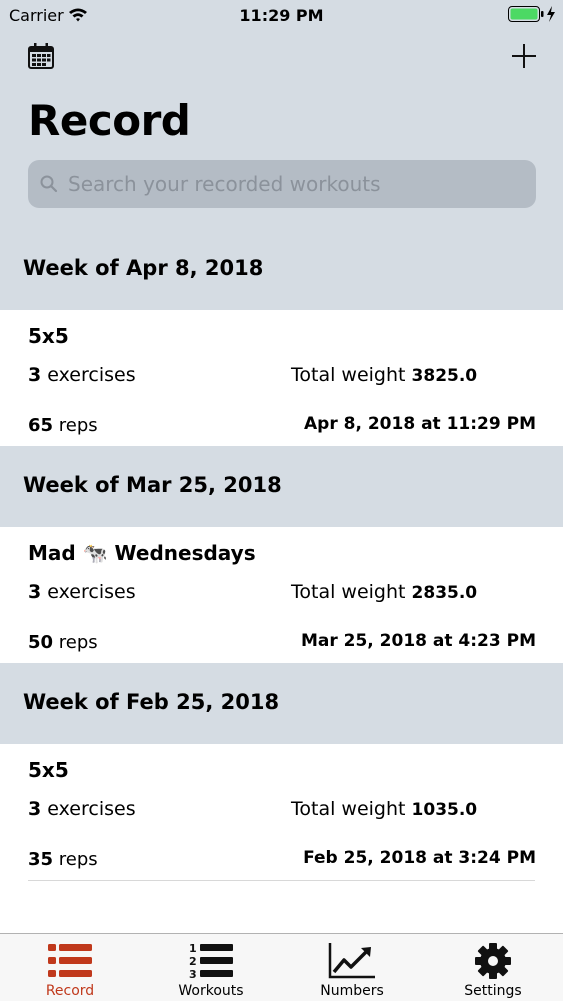  Describe the element at coordinates (526, 14) in the screenshot. I see `battery-icon` at that location.